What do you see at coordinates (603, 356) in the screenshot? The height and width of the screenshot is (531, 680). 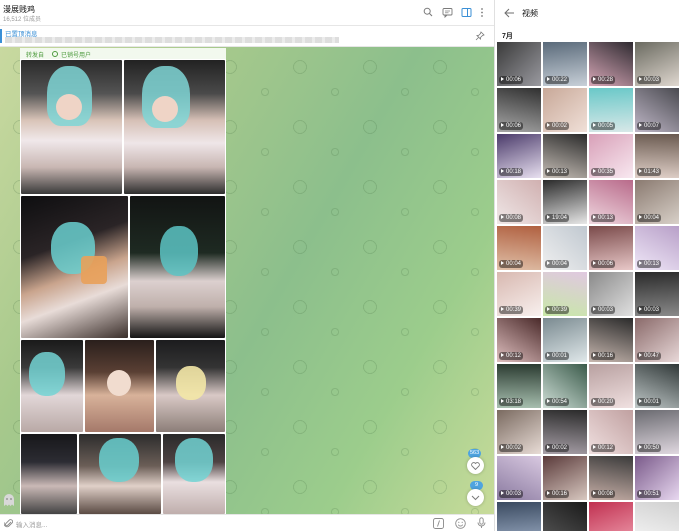 I see `video-duration-label: 00:16` at bounding box center [603, 356].